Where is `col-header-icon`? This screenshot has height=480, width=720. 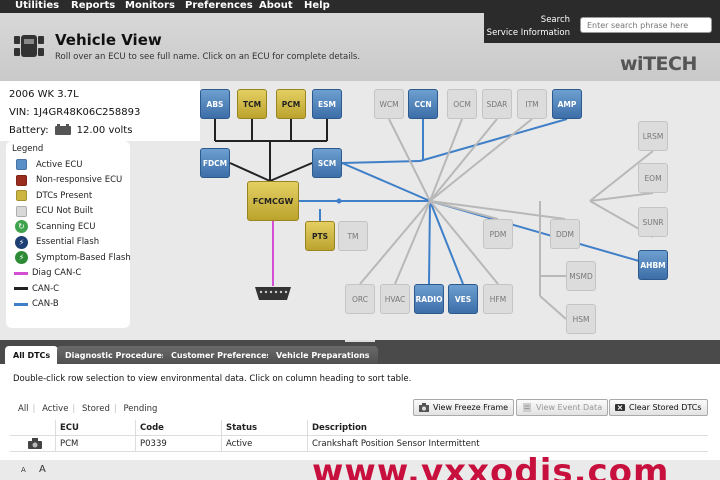 col-header-icon is located at coordinates (33, 427).